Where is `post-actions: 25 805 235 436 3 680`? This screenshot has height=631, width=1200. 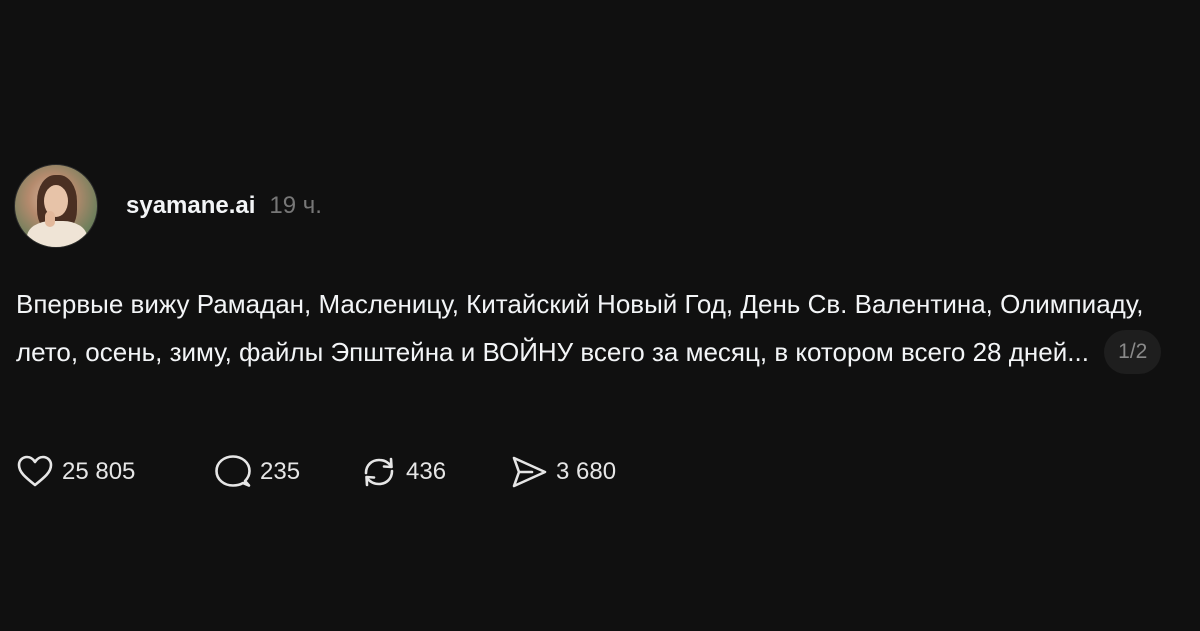 post-actions: 25 805 235 436 3 680 is located at coordinates (316, 472).